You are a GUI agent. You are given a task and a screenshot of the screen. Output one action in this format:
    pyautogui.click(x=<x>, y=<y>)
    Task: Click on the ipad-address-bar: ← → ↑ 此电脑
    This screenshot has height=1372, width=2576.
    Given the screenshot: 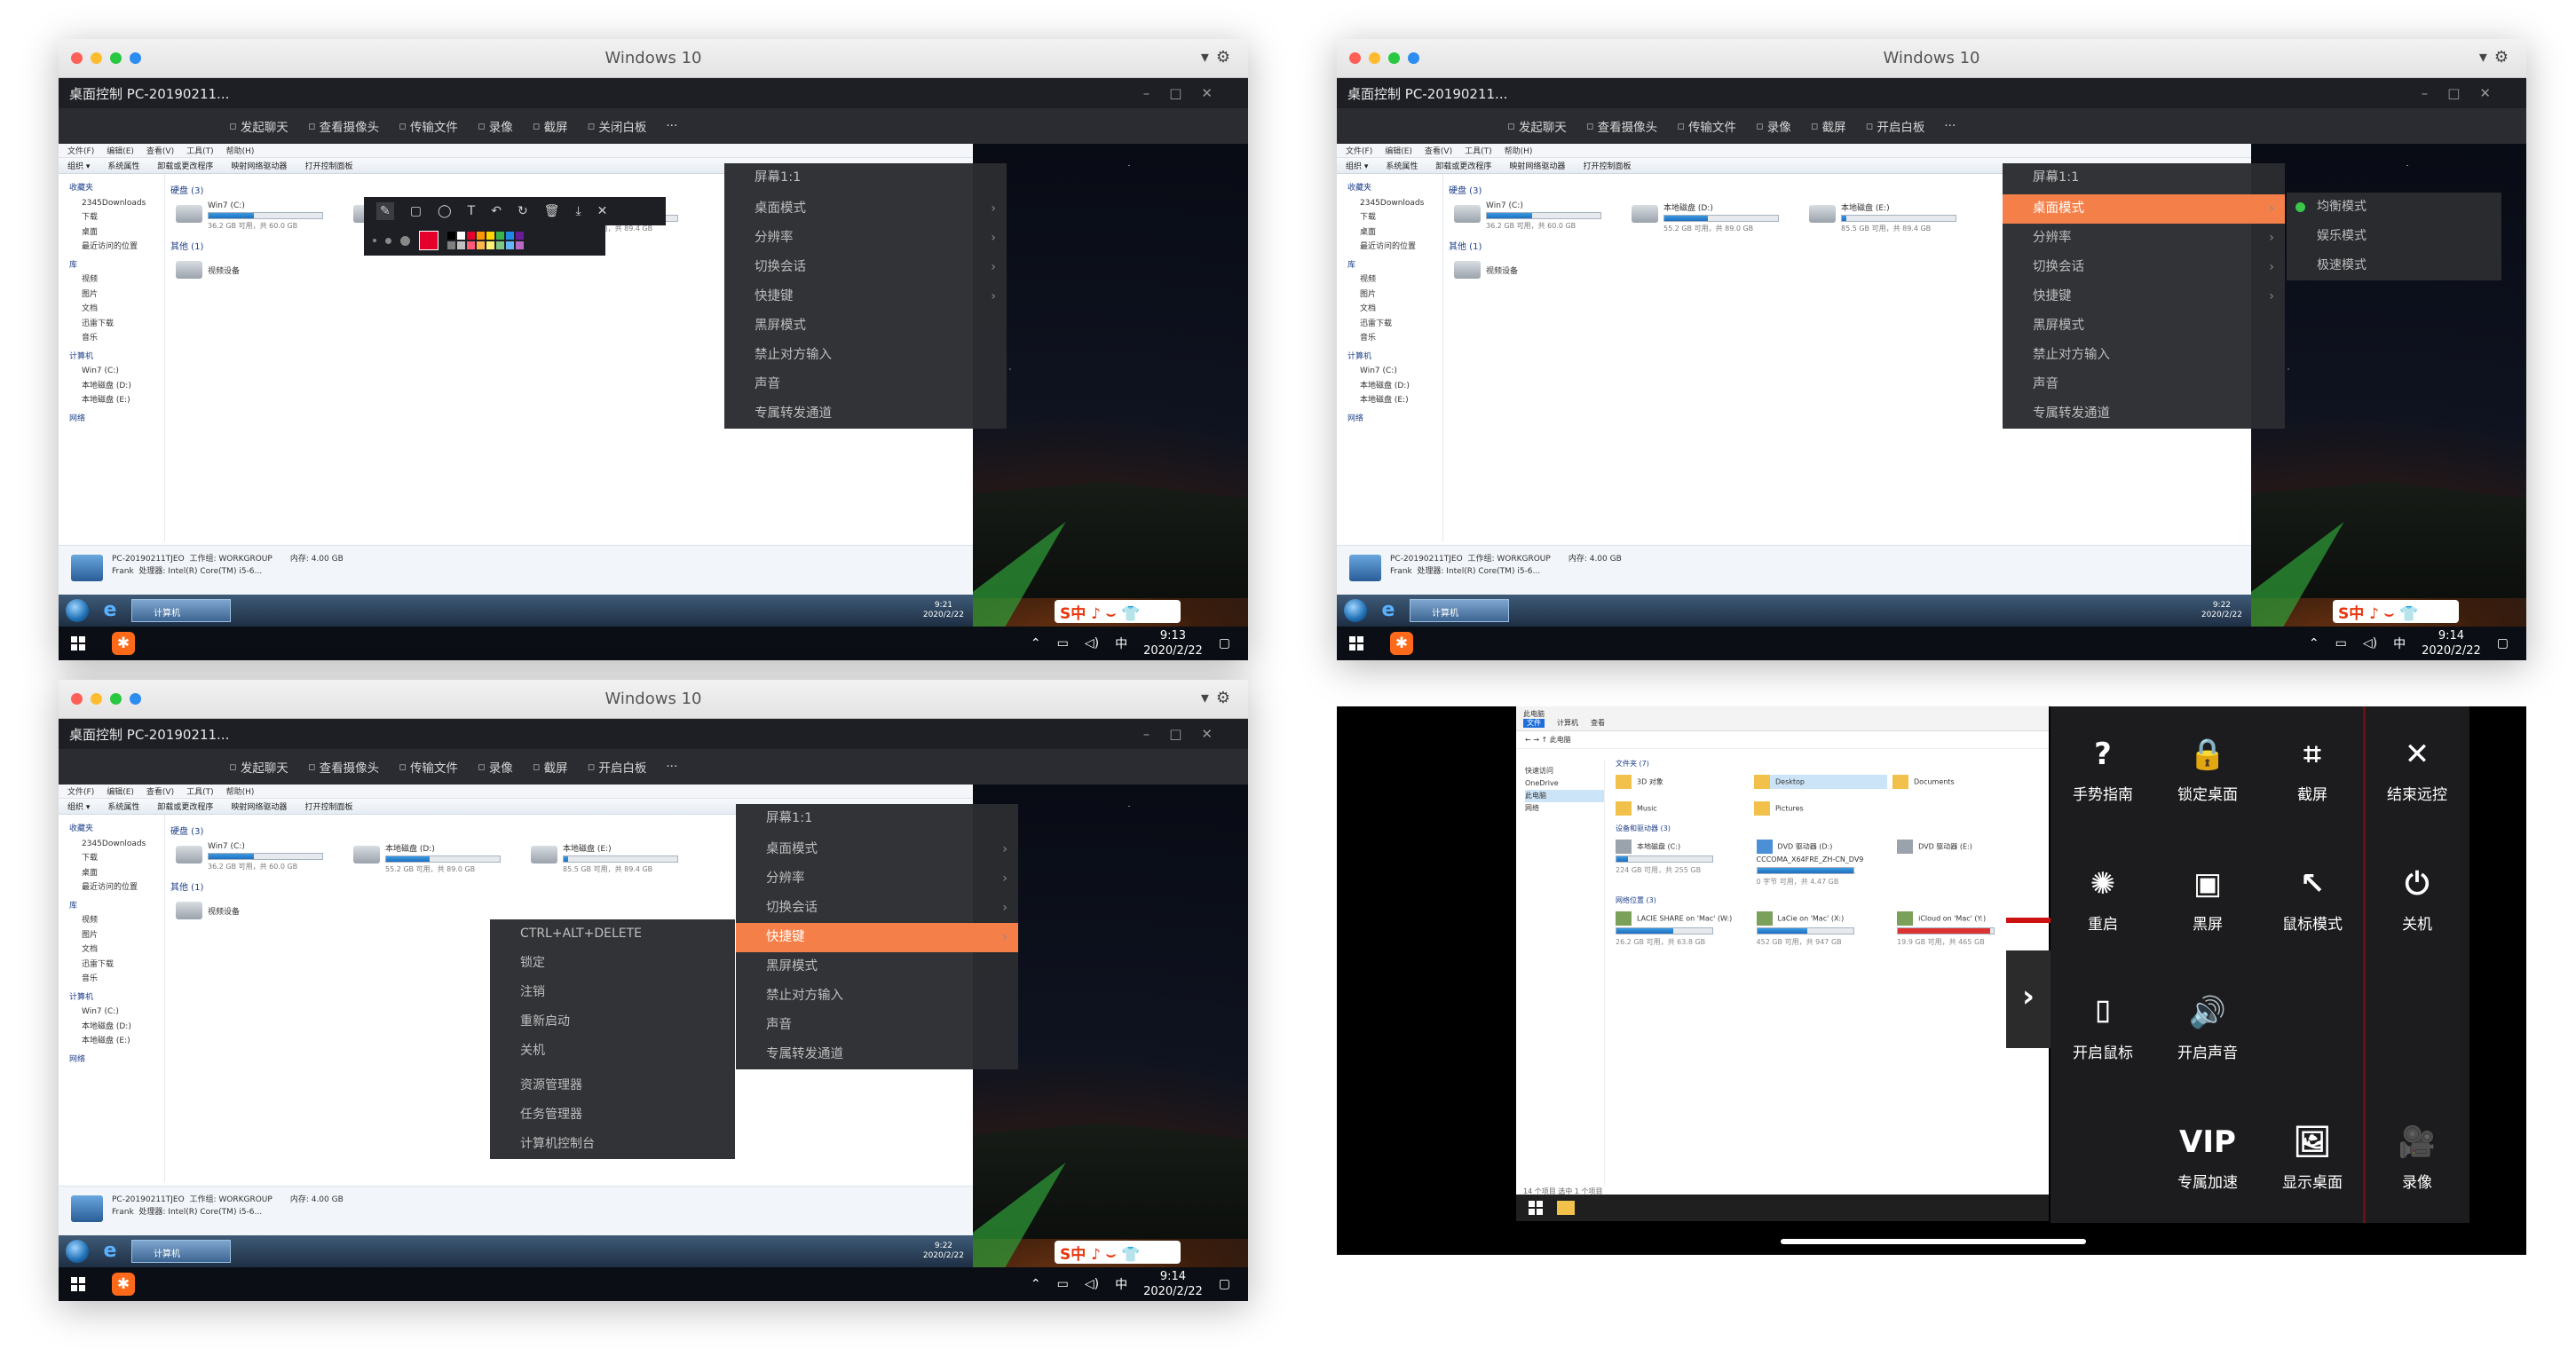 What is the action you would take?
    pyautogui.click(x=1782, y=740)
    